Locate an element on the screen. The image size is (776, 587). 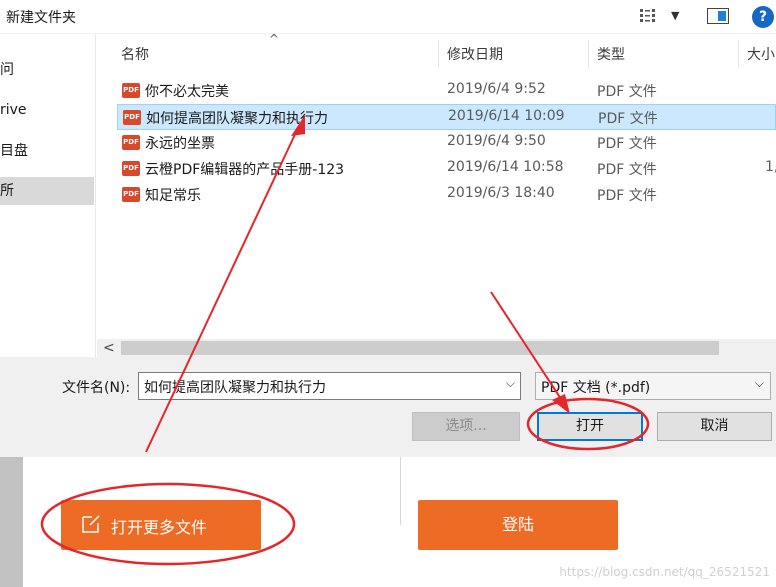
file-name: 永远的坐票 is located at coordinates (180, 144).